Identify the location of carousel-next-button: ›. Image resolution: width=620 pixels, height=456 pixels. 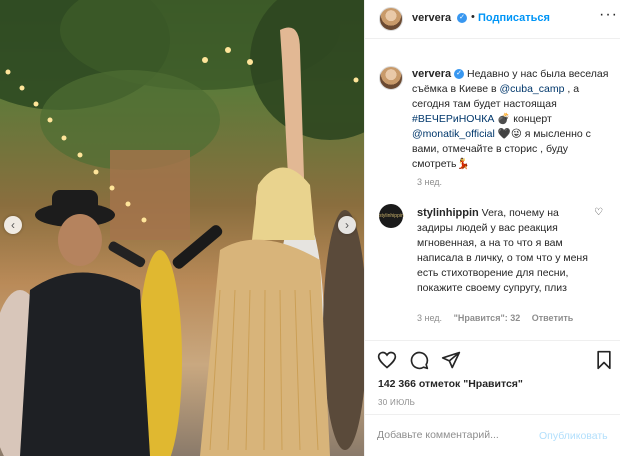
(347, 225).